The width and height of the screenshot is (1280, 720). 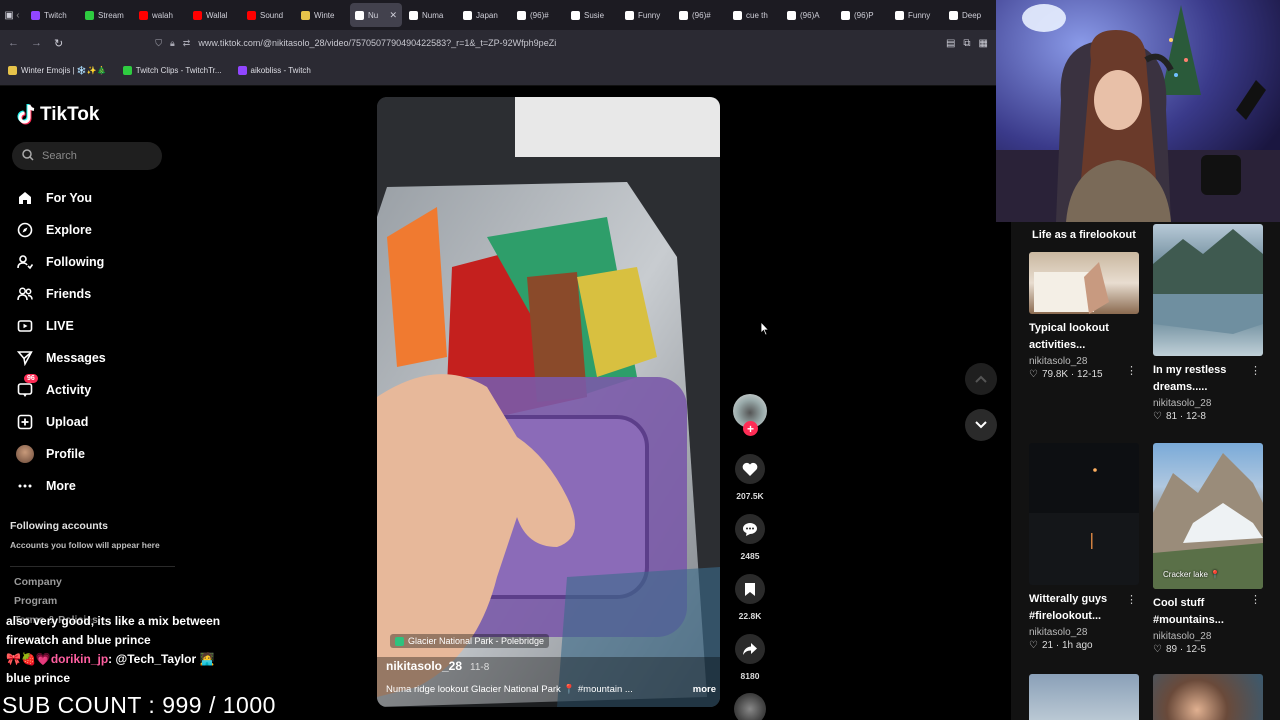 What do you see at coordinates (91, 230) in the screenshot?
I see `sidebar-item-explore: Explore` at bounding box center [91, 230].